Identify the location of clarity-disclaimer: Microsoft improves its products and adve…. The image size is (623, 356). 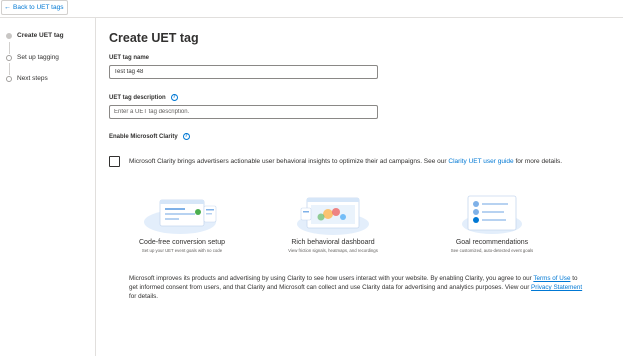
(356, 287).